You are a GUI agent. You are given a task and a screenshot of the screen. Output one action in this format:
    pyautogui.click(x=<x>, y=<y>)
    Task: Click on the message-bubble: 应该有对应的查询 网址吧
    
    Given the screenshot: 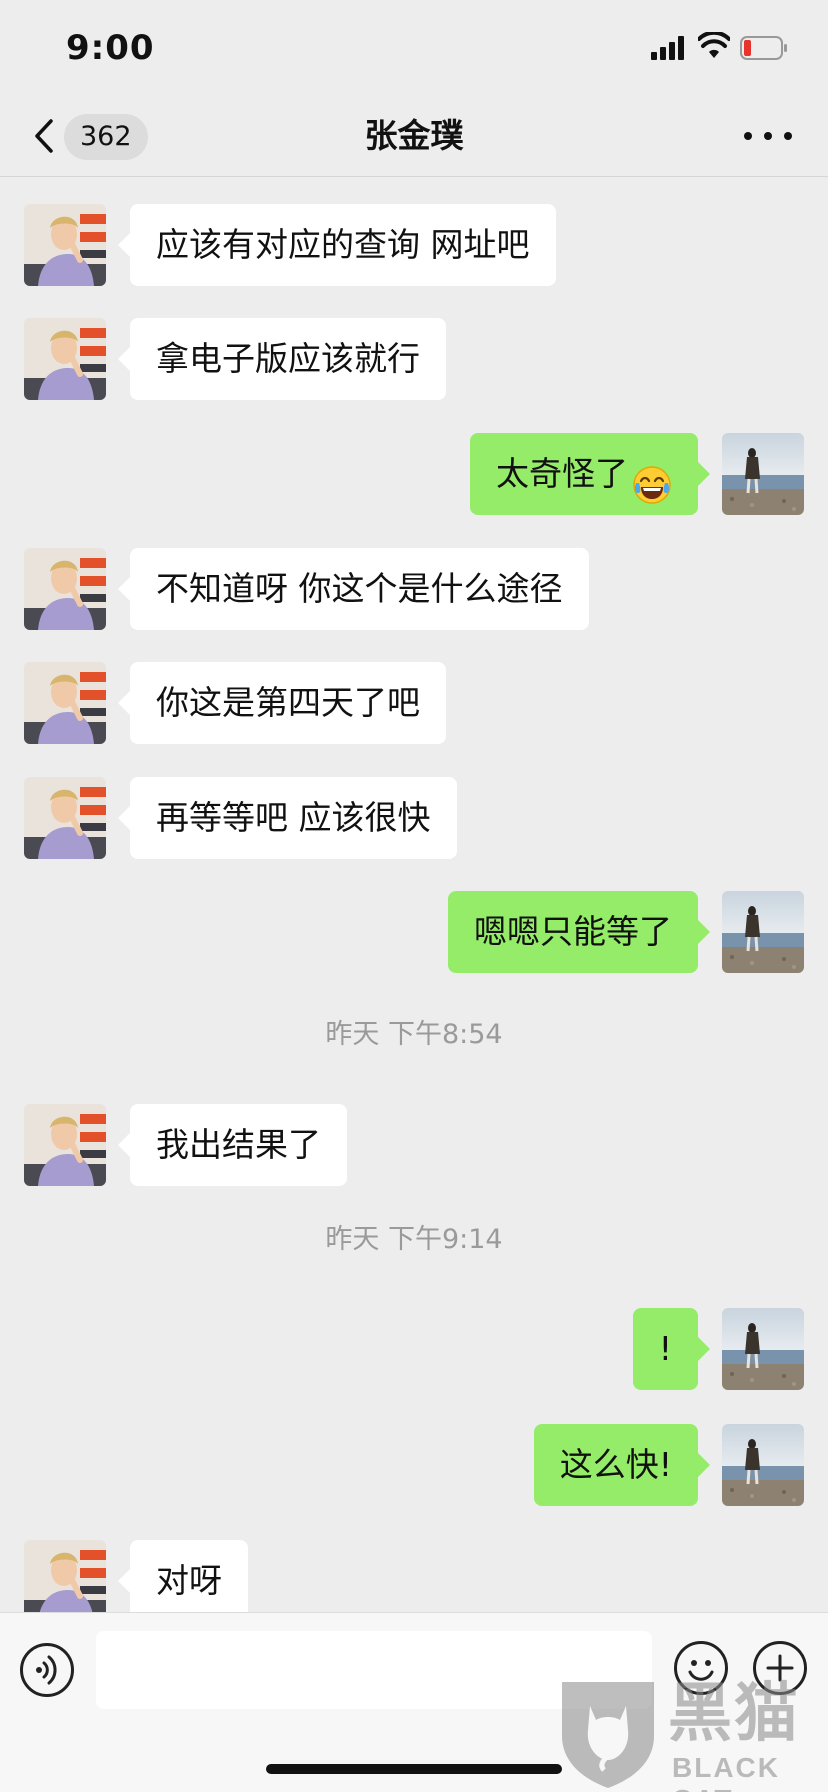 What is the action you would take?
    pyautogui.click(x=337, y=245)
    